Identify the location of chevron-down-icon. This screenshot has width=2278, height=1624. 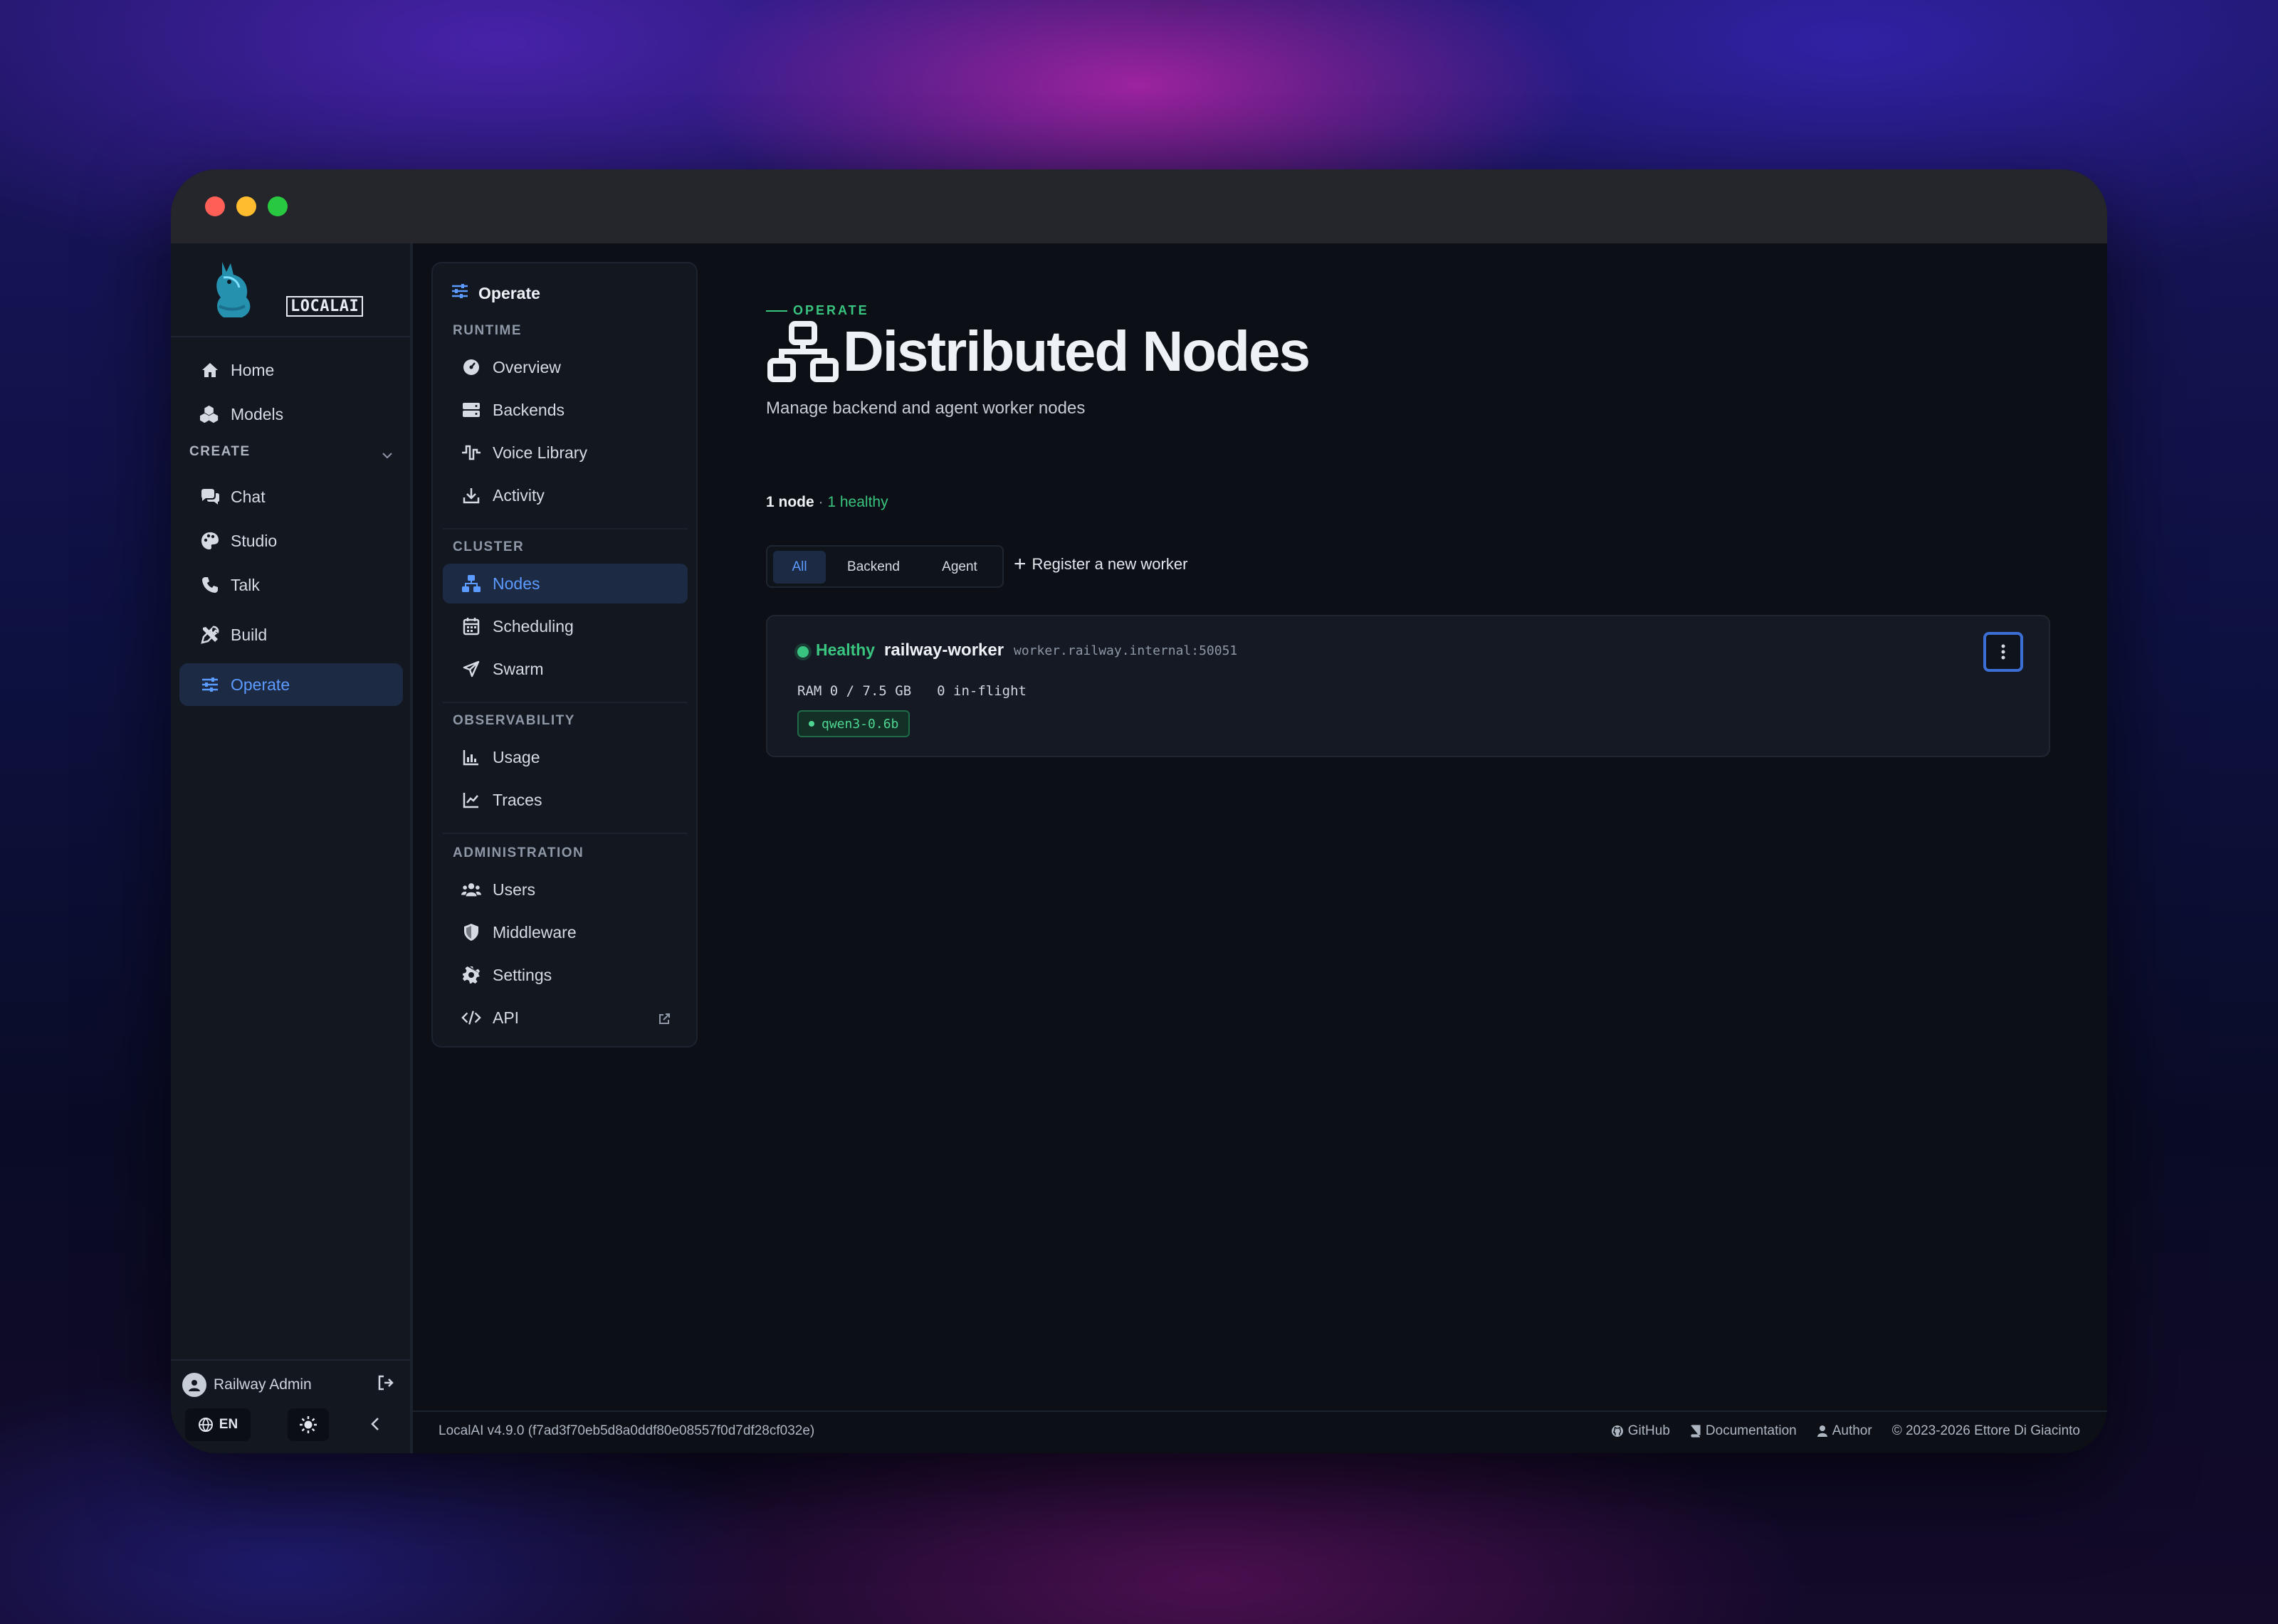
(387, 456).